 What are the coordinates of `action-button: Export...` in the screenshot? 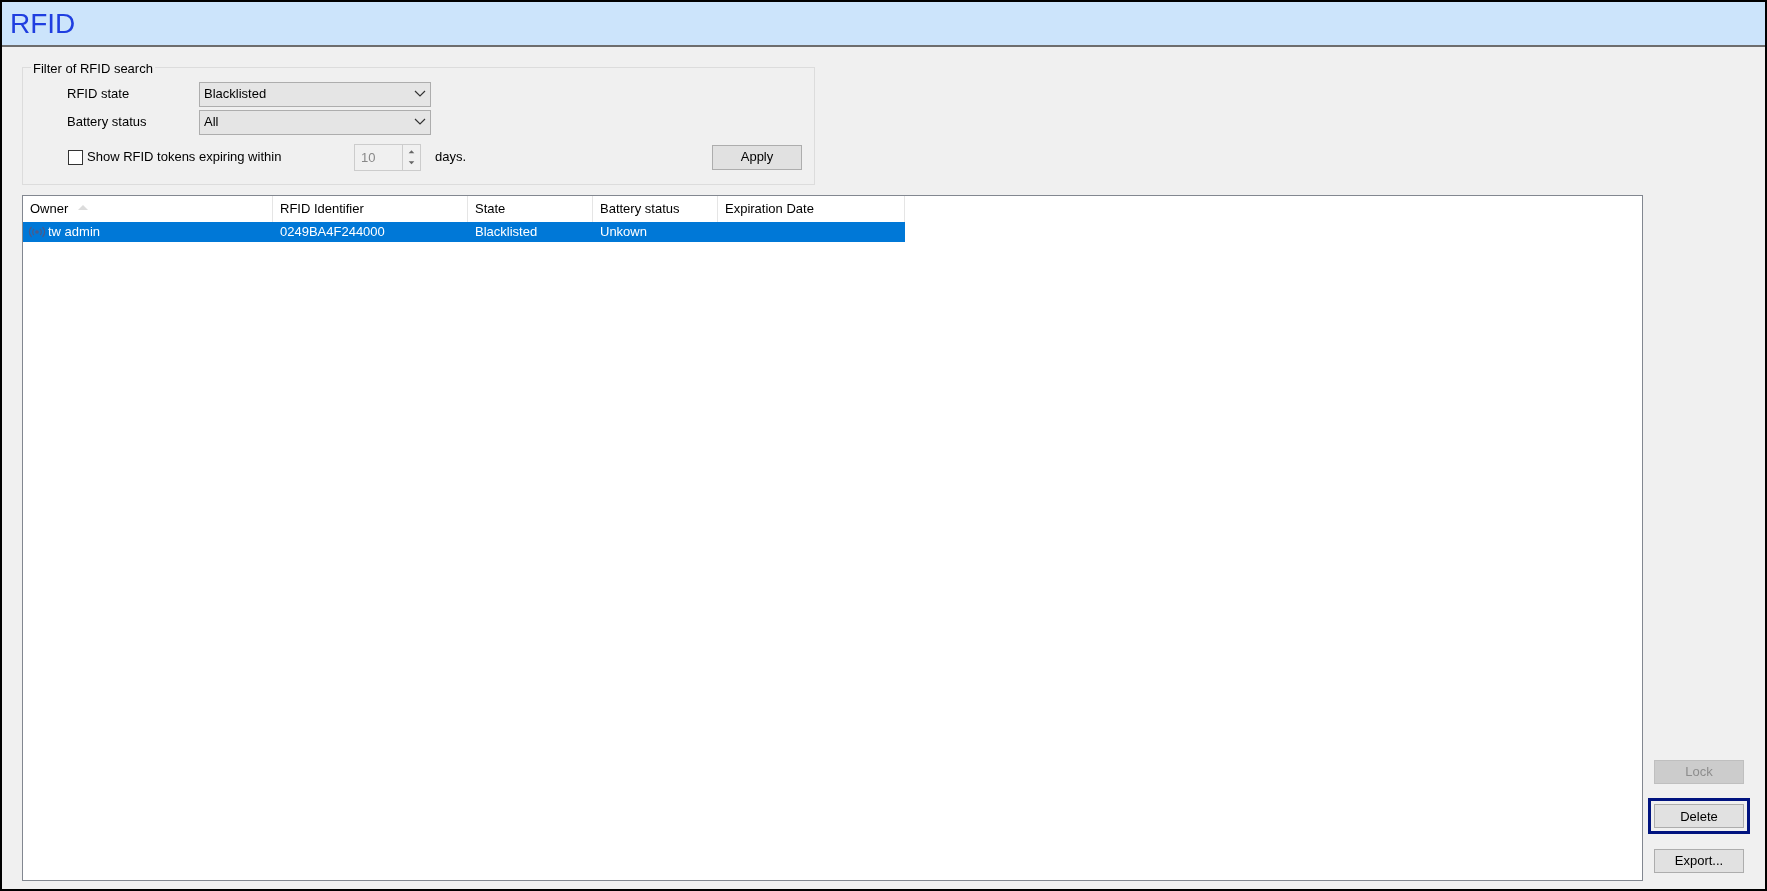 It's located at (1699, 861).